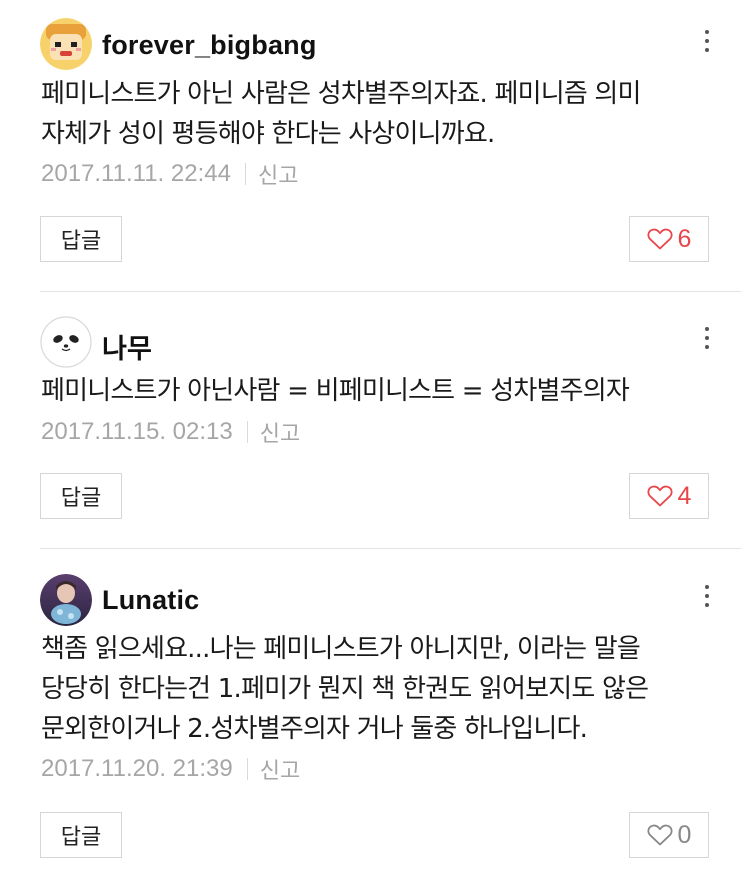 The image size is (741, 880). Describe the element at coordinates (268, 134) in the screenshot. I see `comment-text-line: 자체가 성이 평등해야 한다는 사상이니까요.` at that location.